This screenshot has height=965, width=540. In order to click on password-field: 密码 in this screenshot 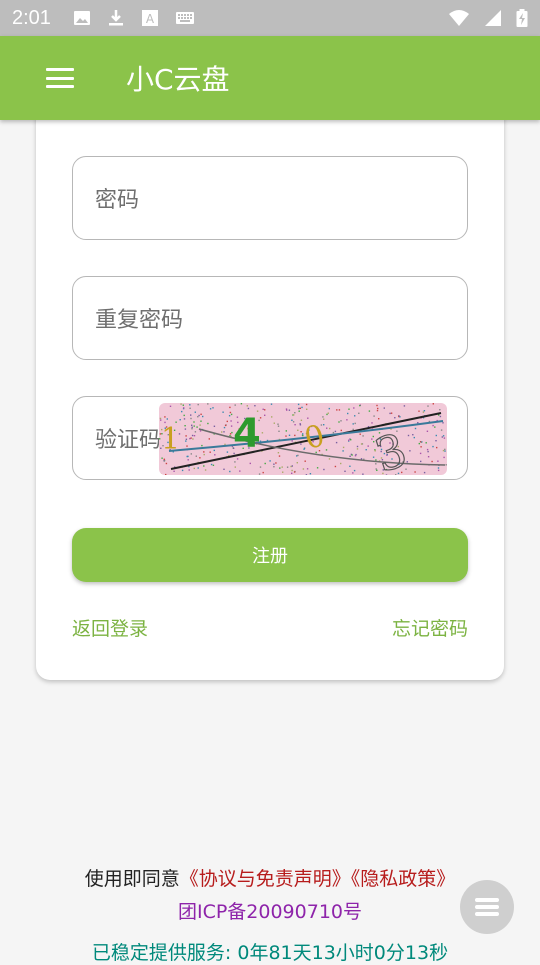, I will do `click(270, 198)`.